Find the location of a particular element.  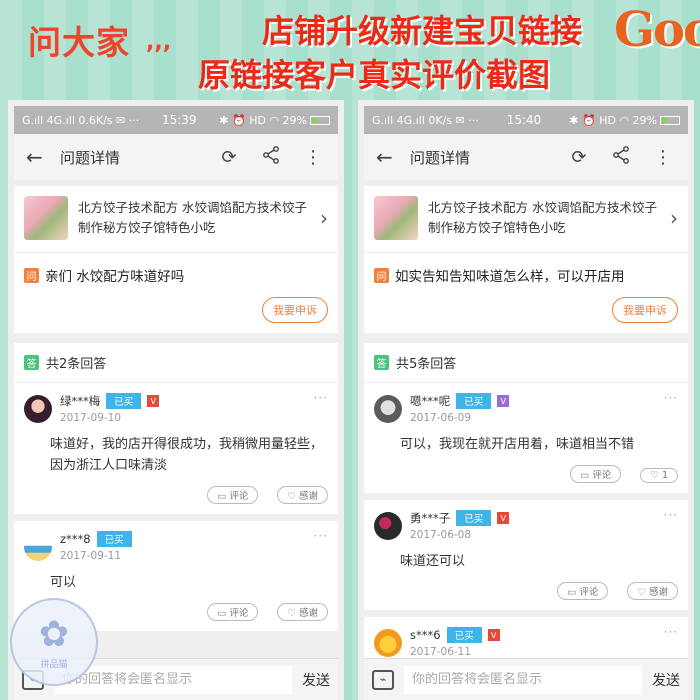

status-time: 15:39 is located at coordinates (179, 120).